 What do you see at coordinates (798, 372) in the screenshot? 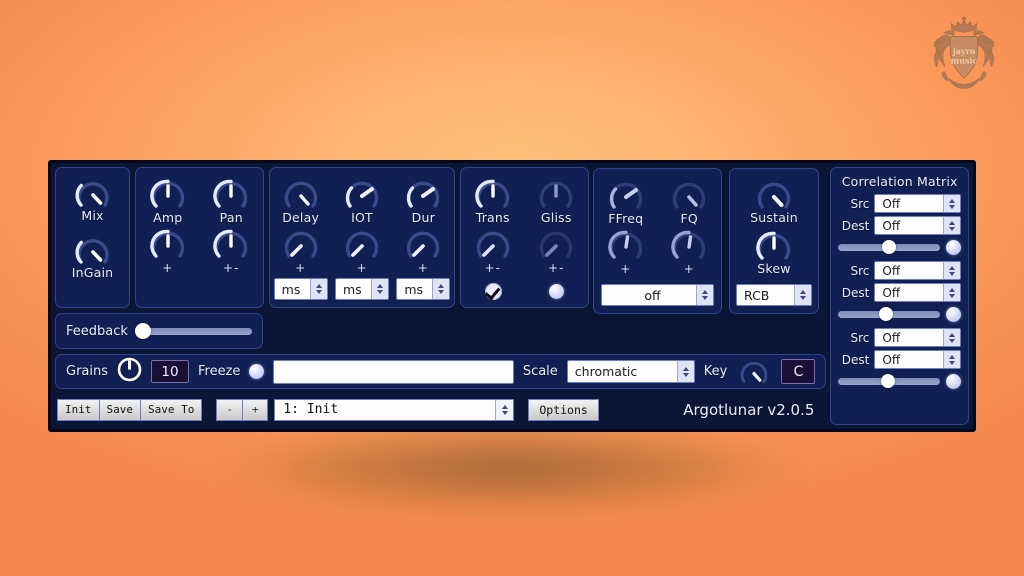
I see `key-value-display: C` at bounding box center [798, 372].